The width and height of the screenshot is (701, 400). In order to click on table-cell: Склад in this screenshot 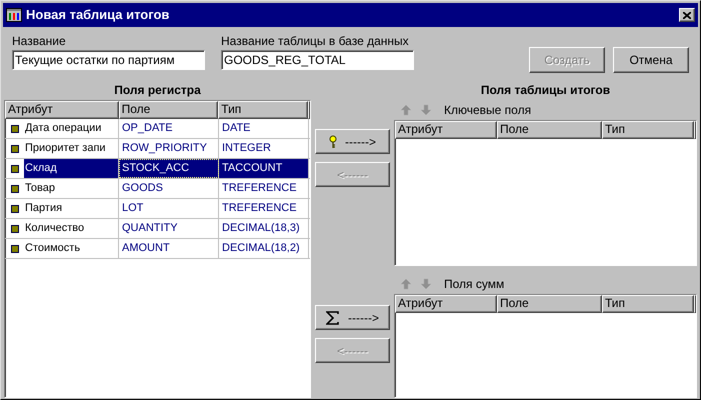, I will do `click(71, 168)`.